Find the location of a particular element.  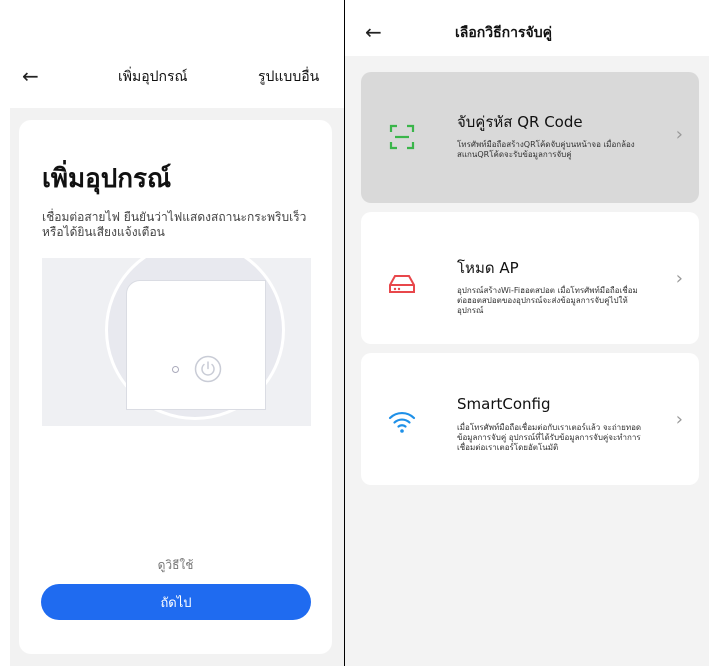

next-button: ถัดไป is located at coordinates (176, 602).